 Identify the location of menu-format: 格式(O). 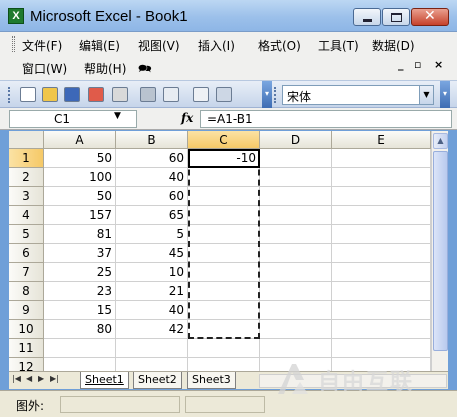
(279, 45).